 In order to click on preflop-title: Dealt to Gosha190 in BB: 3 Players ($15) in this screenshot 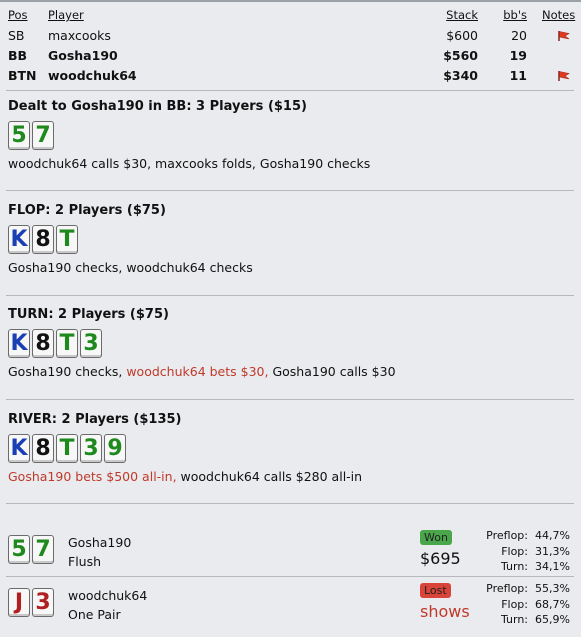, I will do `click(157, 106)`.